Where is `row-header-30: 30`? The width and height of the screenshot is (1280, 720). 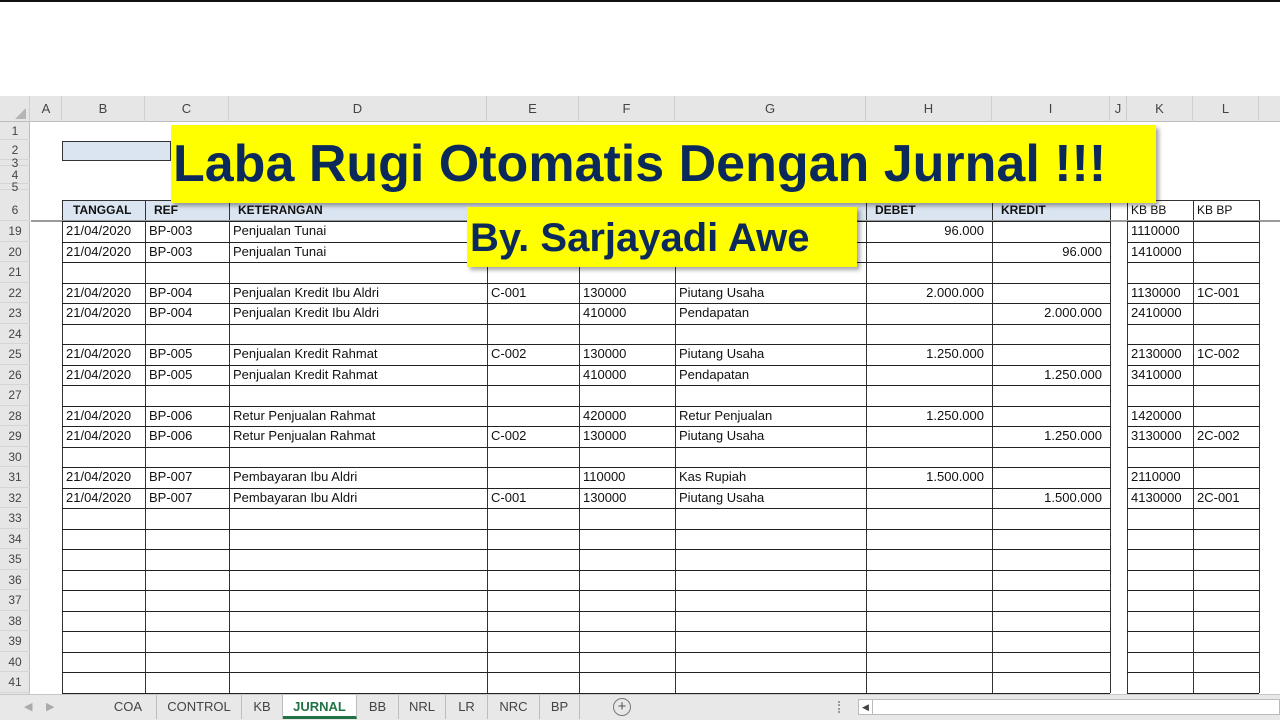 row-header-30: 30 is located at coordinates (15, 457).